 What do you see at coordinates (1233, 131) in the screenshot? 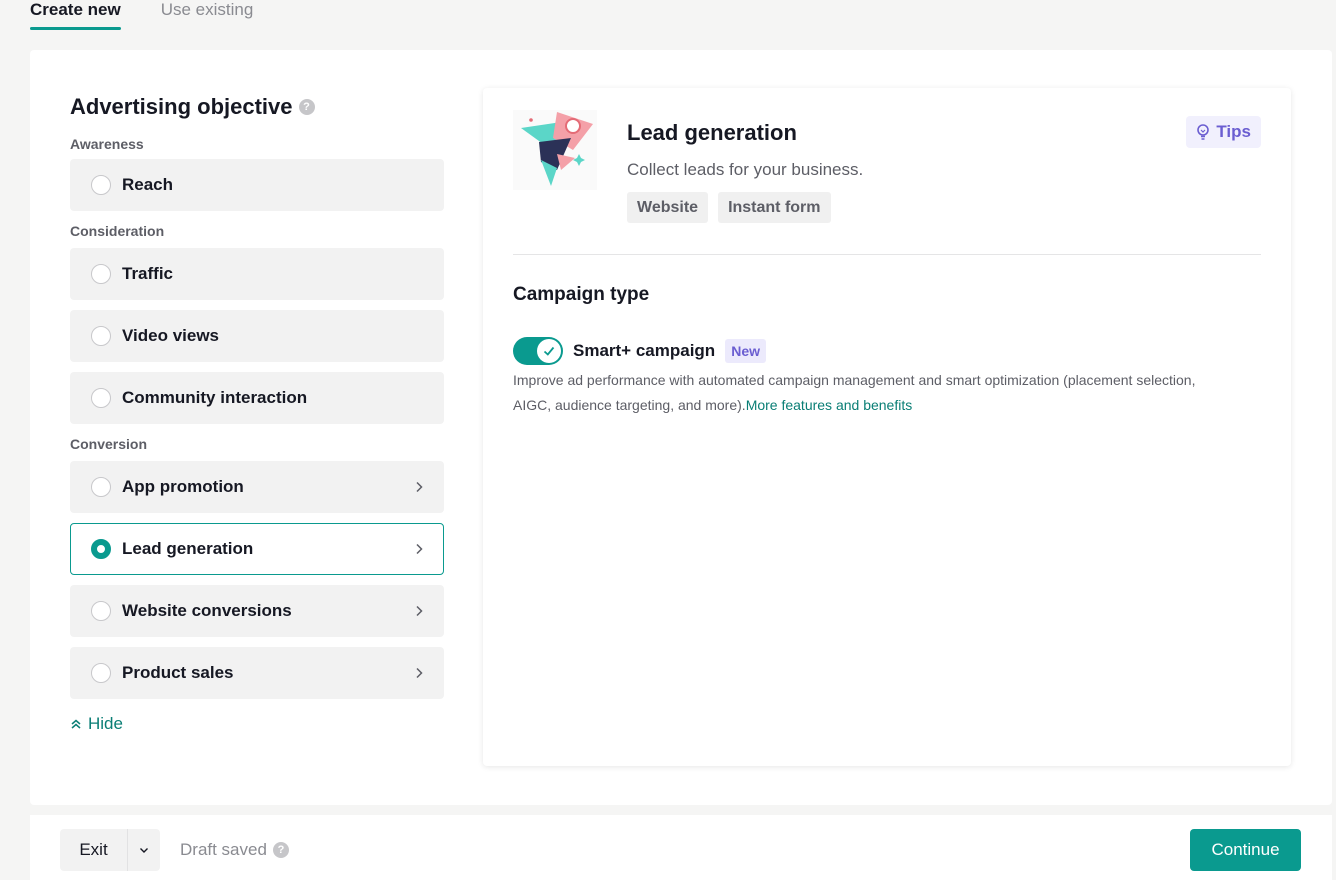
I see `tips-label: Tips` at bounding box center [1233, 131].